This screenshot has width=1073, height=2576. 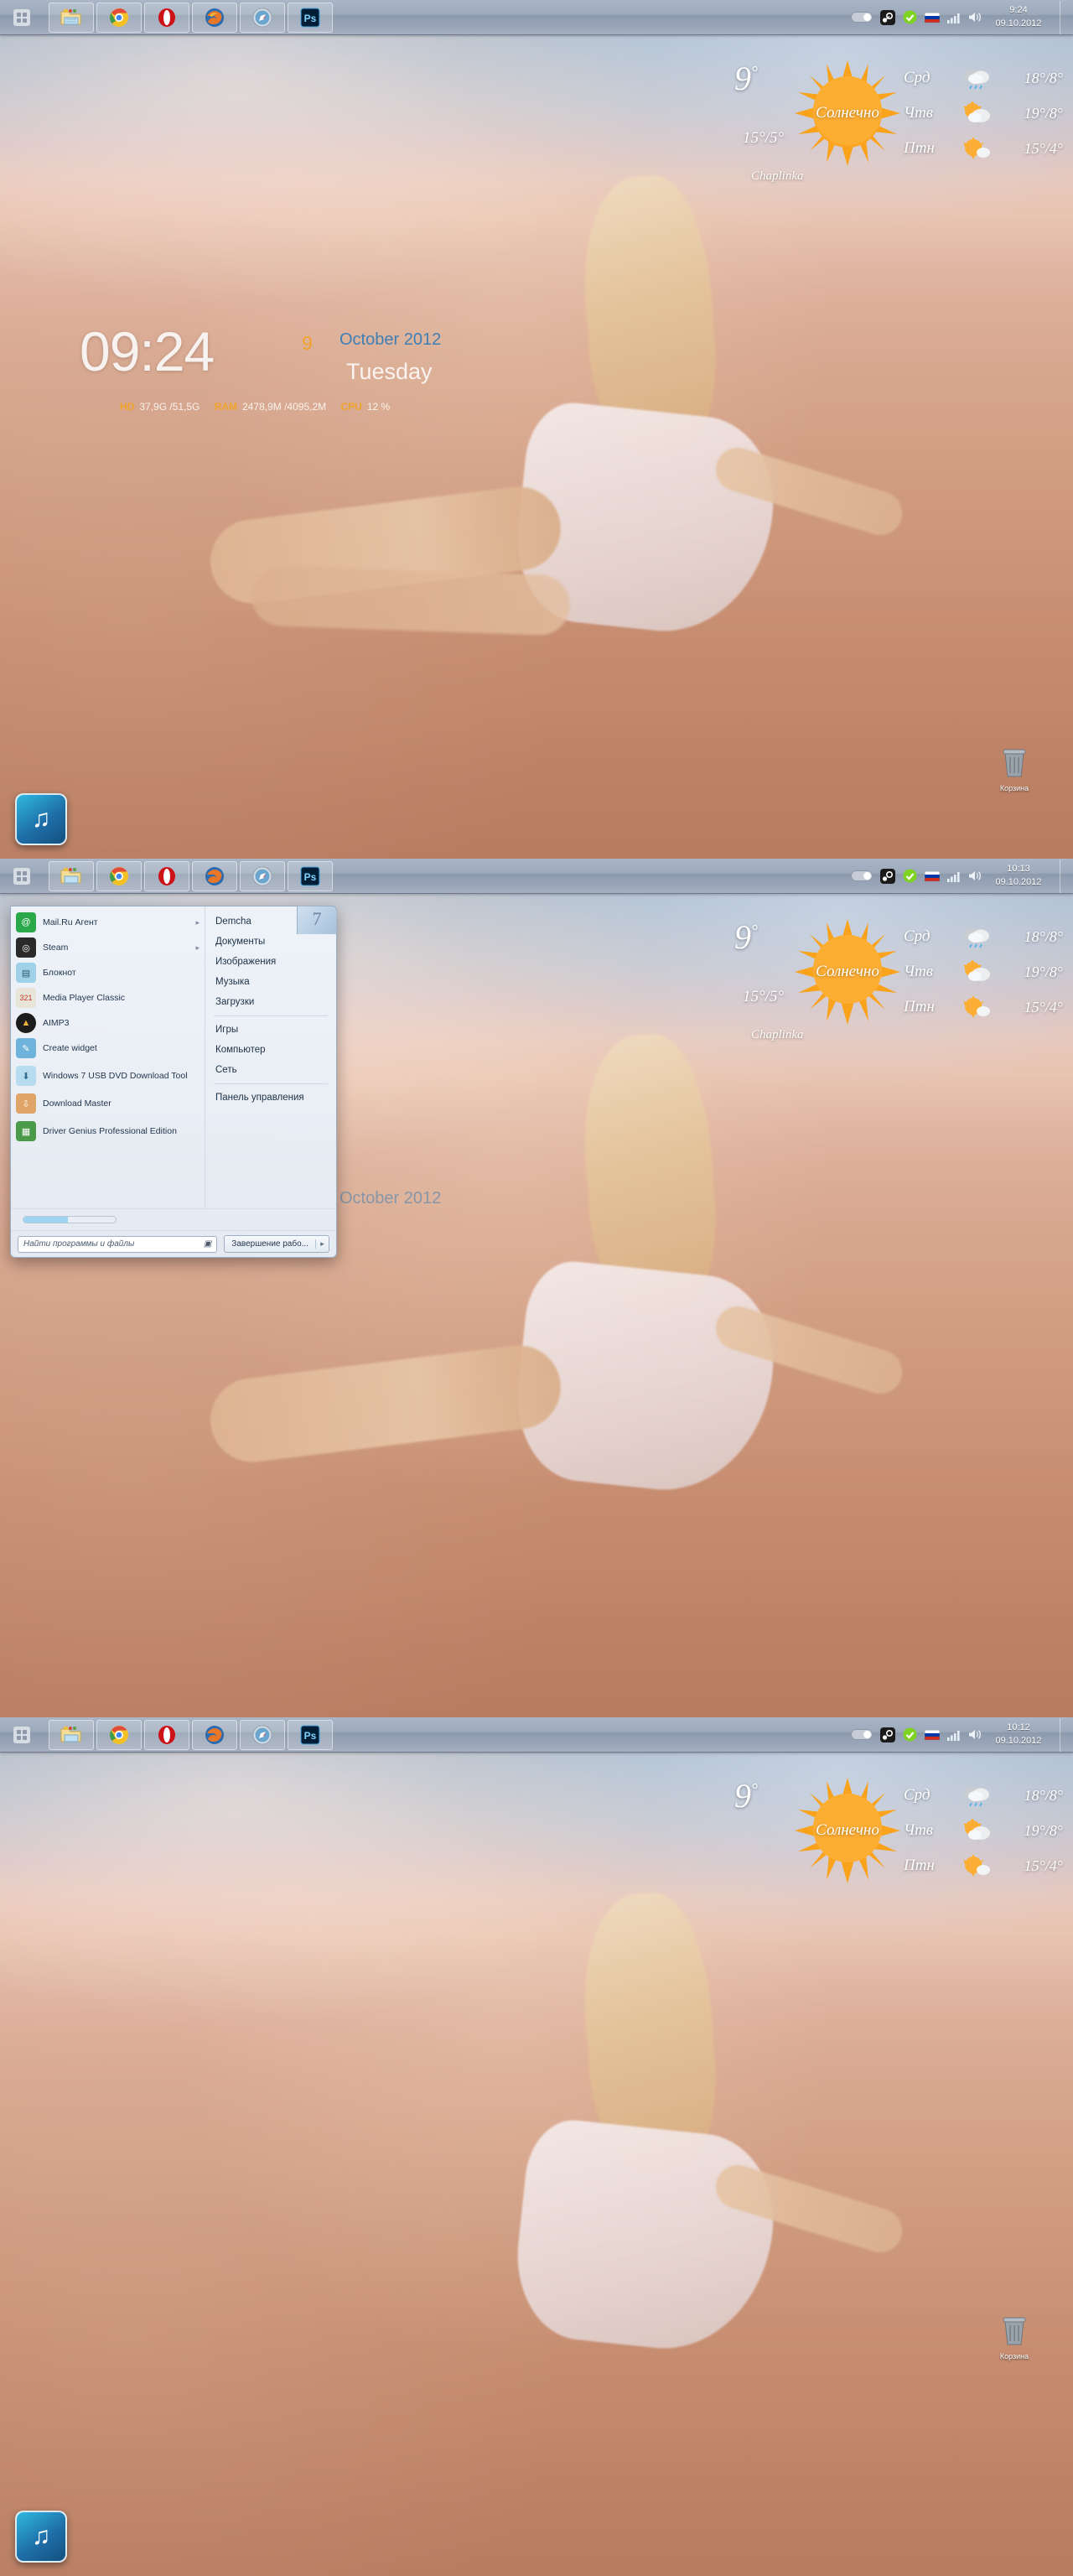 What do you see at coordinates (917, 77) in the screenshot?
I see `forecast-day: Срд` at bounding box center [917, 77].